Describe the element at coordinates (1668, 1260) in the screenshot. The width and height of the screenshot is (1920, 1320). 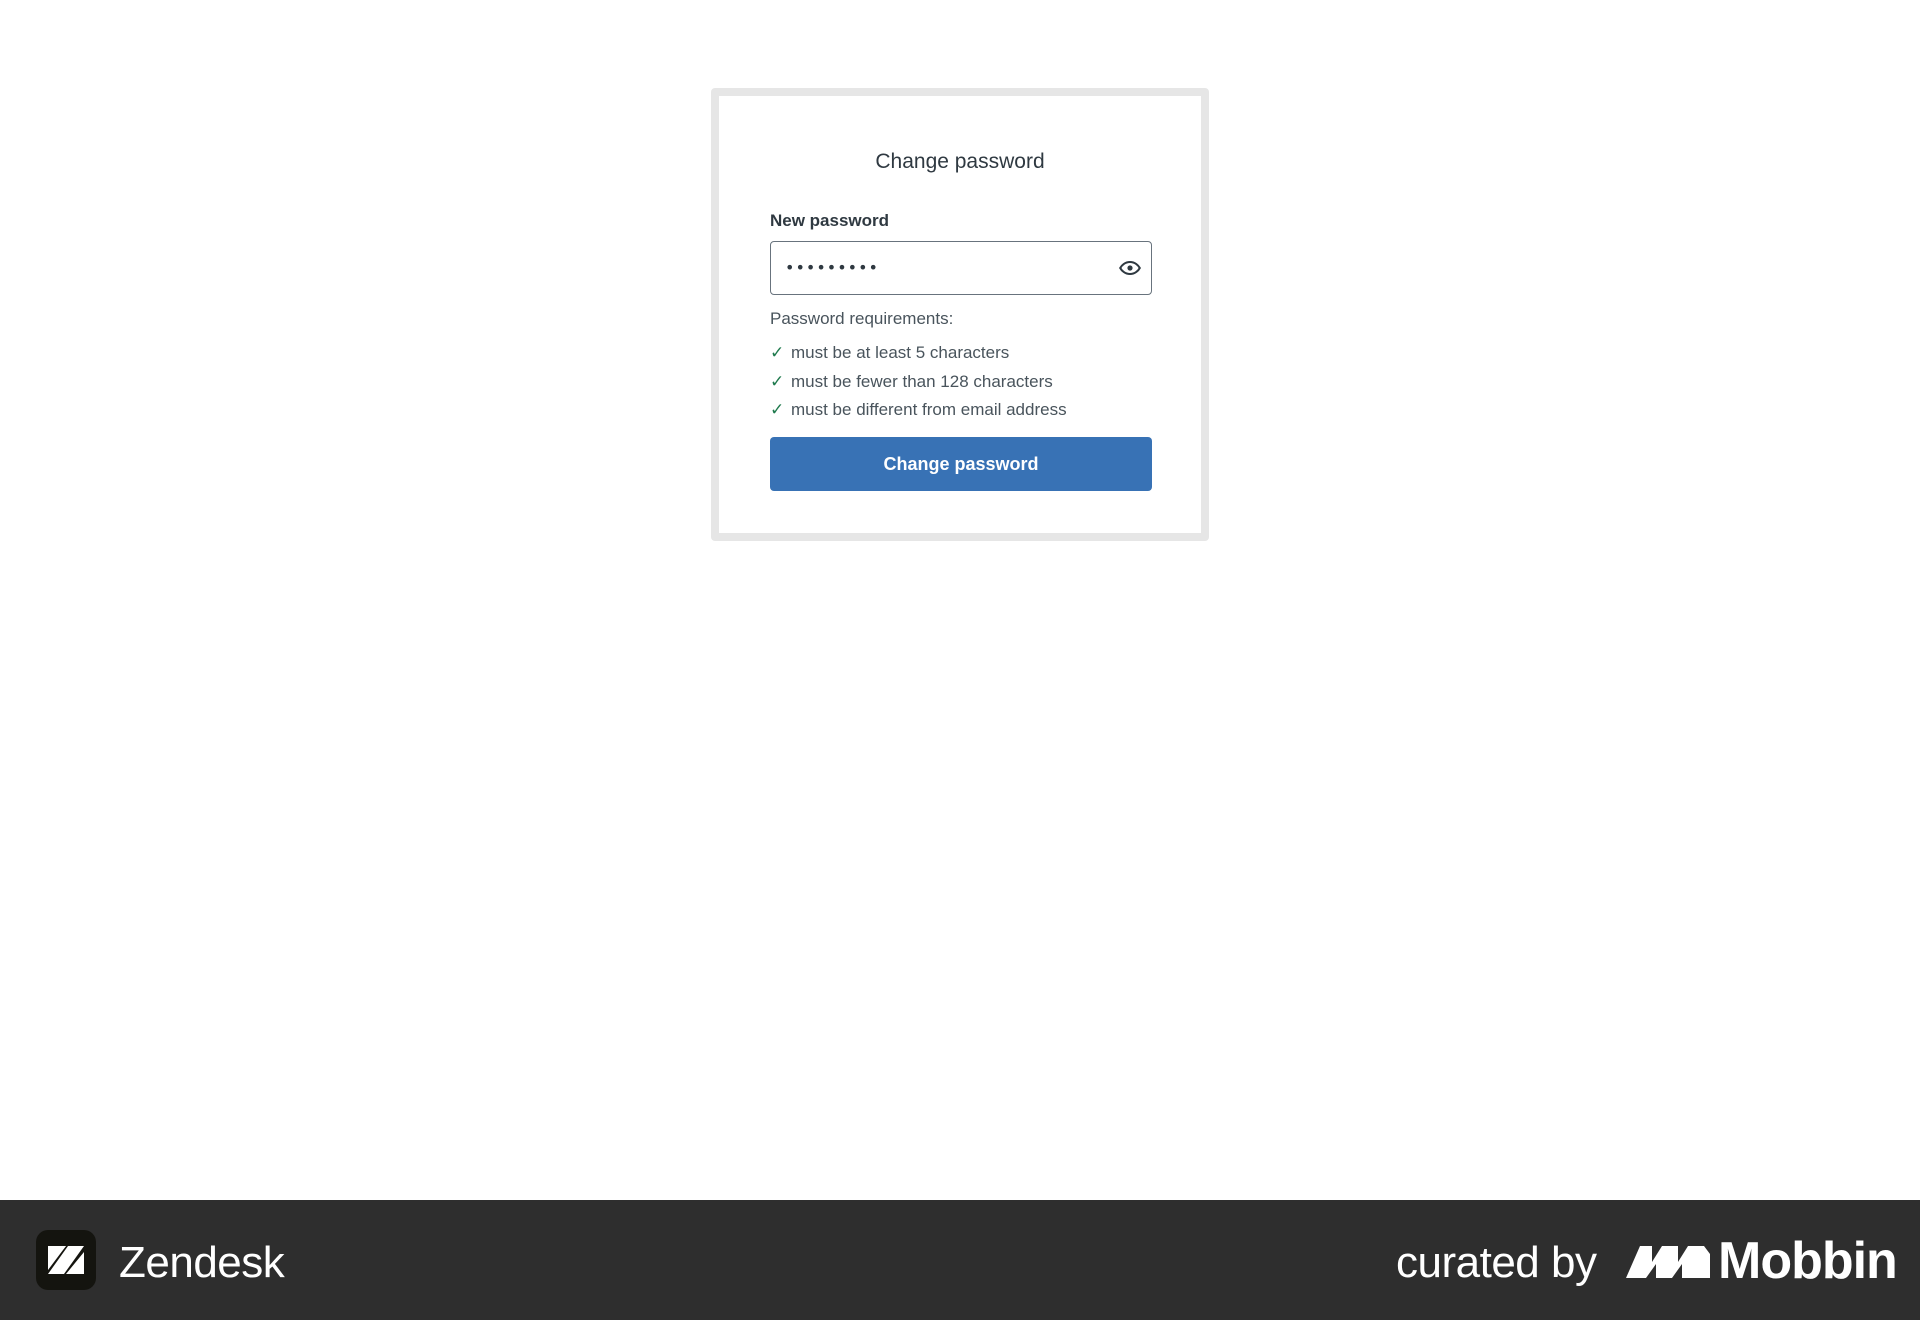
I see `mobbin-logo-icon` at that location.